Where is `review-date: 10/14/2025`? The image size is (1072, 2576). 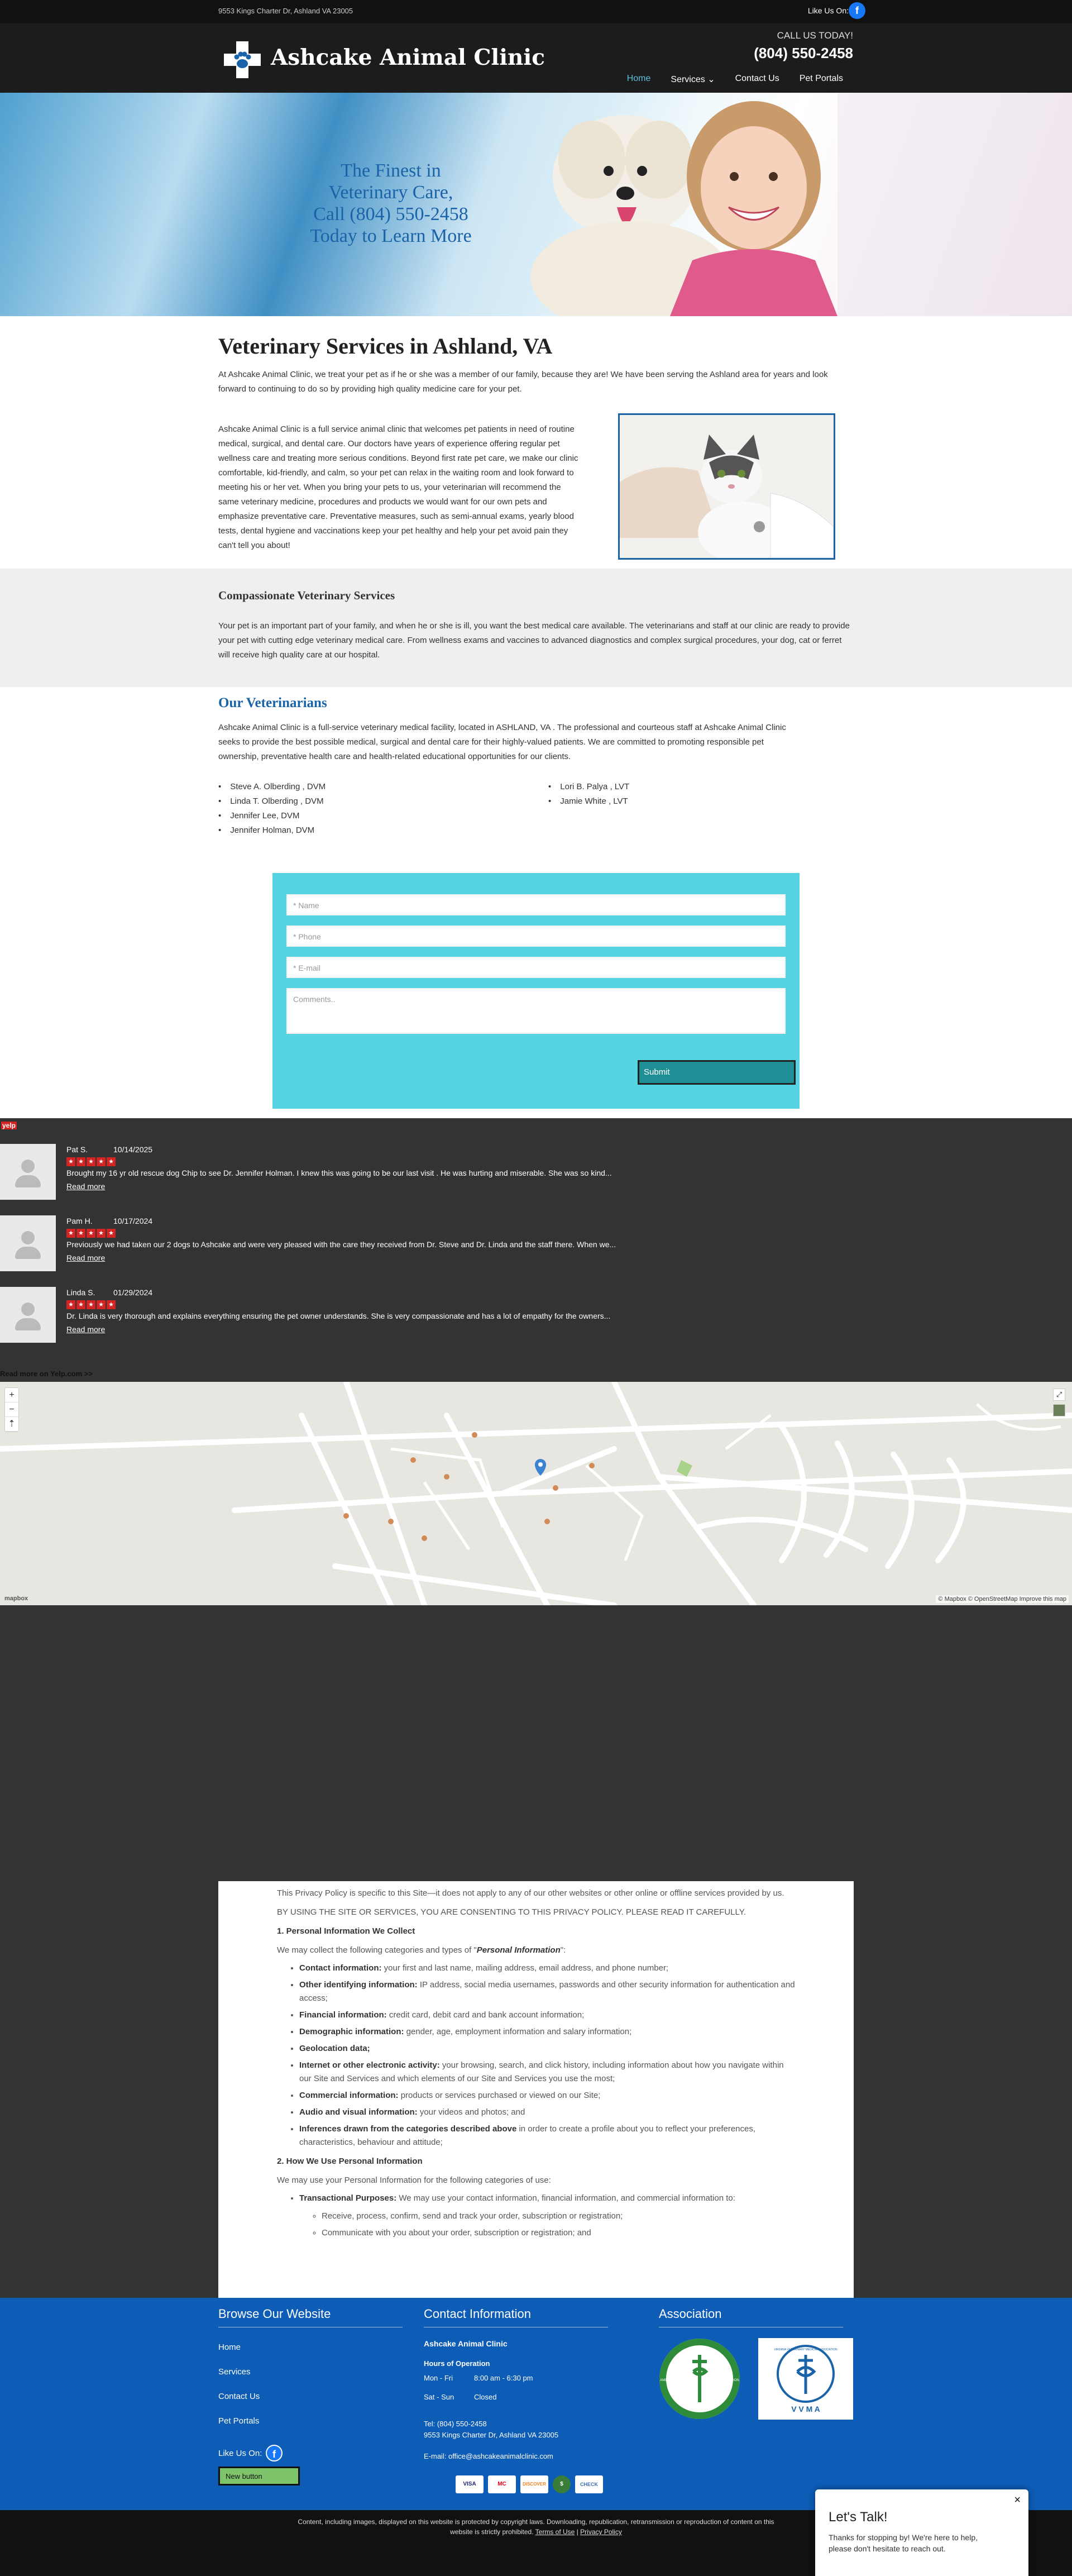 review-date: 10/14/2025 is located at coordinates (133, 1150).